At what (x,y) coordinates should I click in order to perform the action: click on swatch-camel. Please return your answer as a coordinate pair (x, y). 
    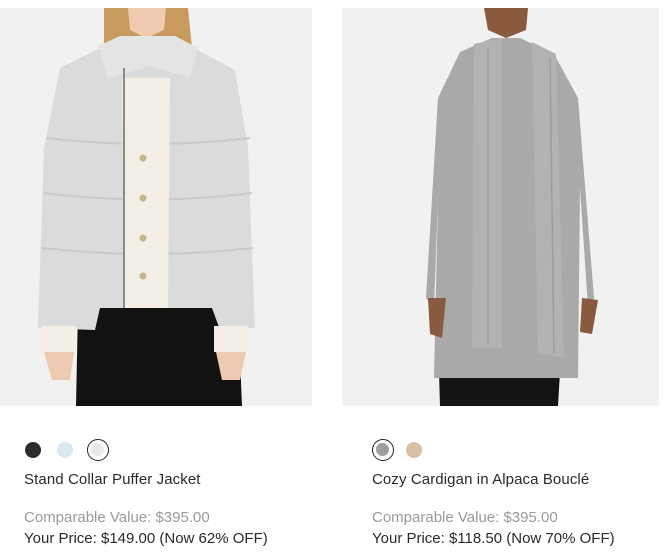
    Looking at the image, I should click on (414, 450).